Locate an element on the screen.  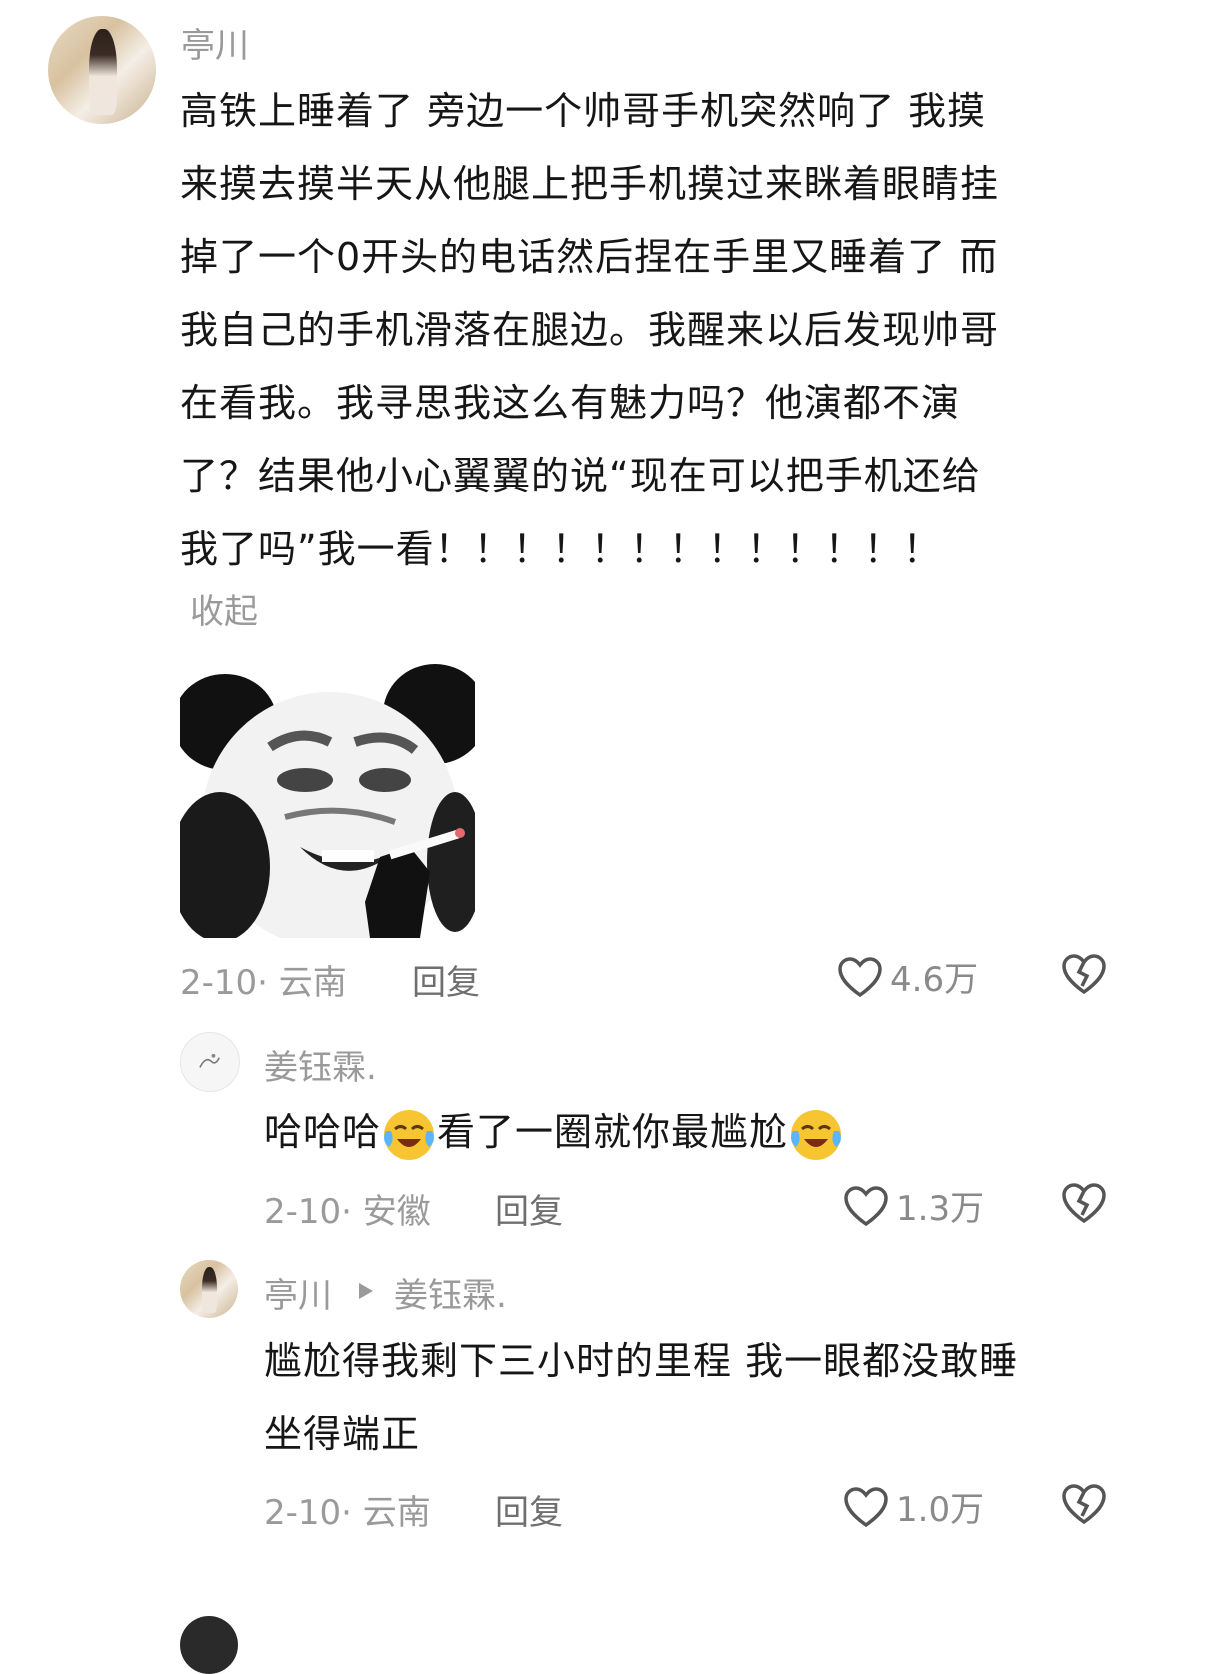
comment-line: 了？结果他小心翼翼的说“现在可以把手机还给 is located at coordinates (580, 476).